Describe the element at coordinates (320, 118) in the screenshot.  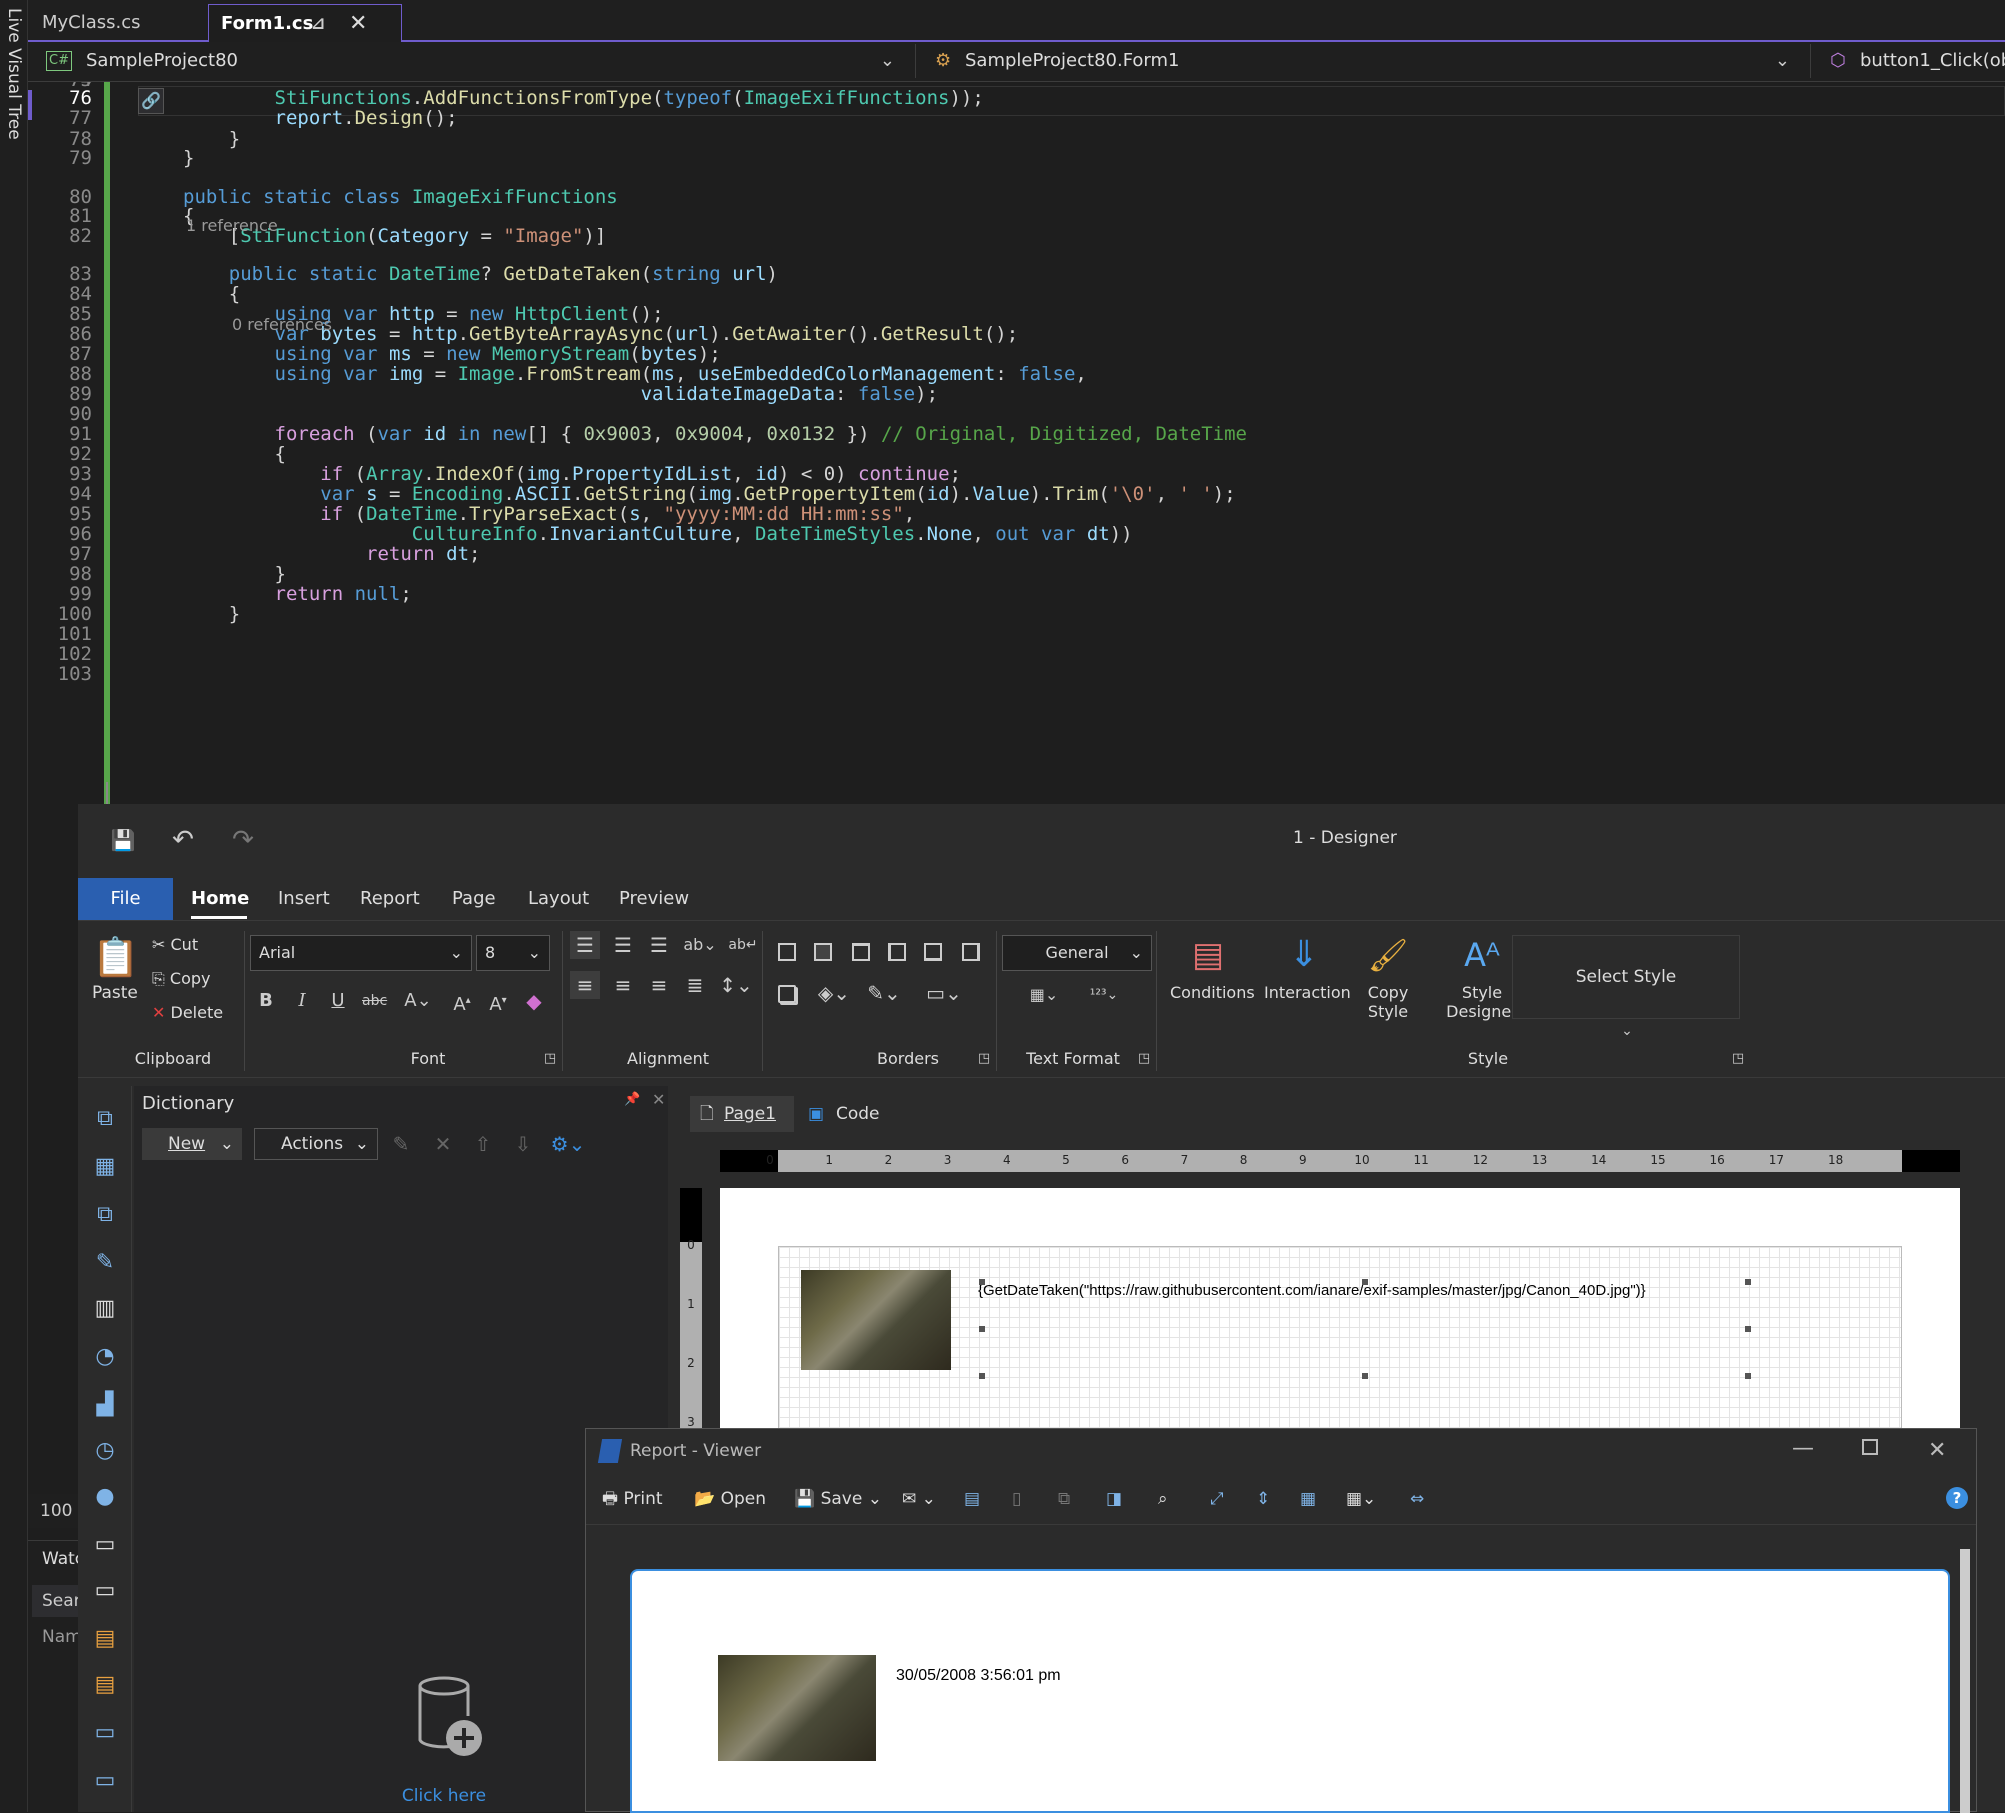
I see `code-line: report.Design();` at that location.